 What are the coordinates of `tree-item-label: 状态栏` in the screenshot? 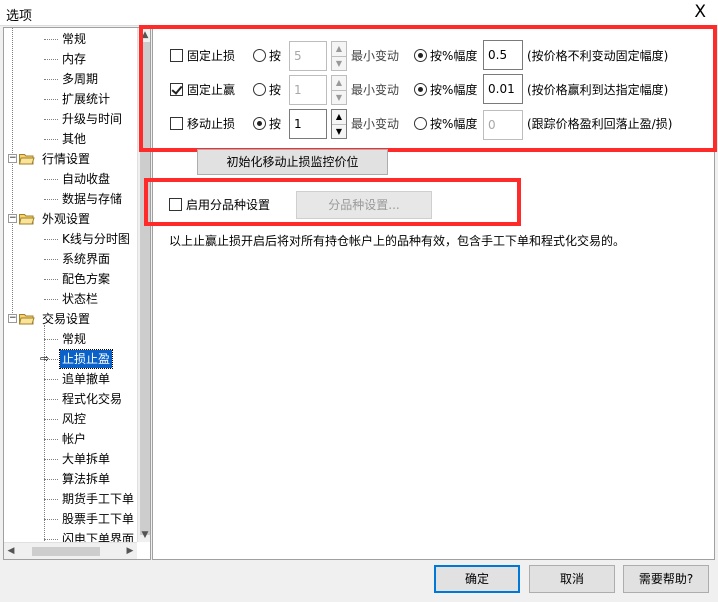 It's located at (80, 299).